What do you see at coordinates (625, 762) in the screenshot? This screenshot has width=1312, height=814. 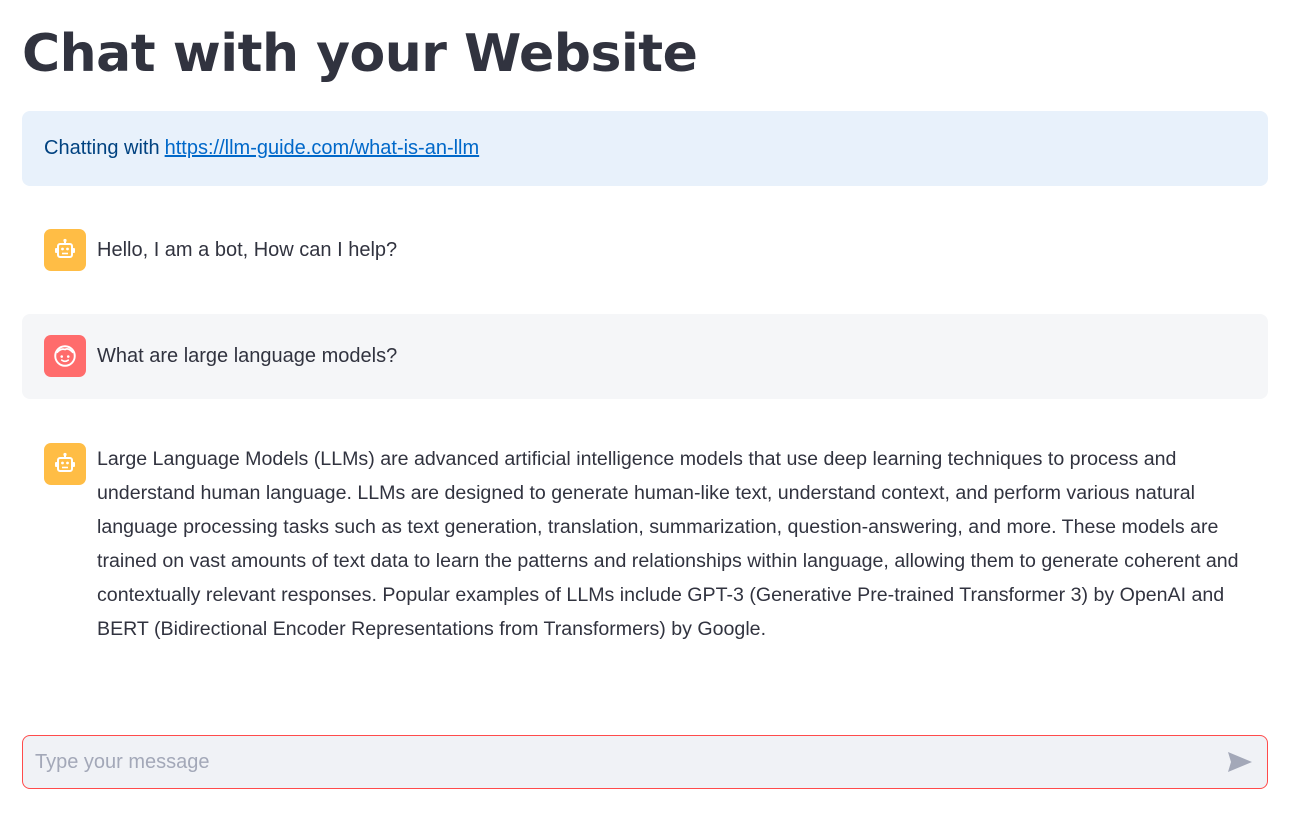 I see `chat-message-input` at bounding box center [625, 762].